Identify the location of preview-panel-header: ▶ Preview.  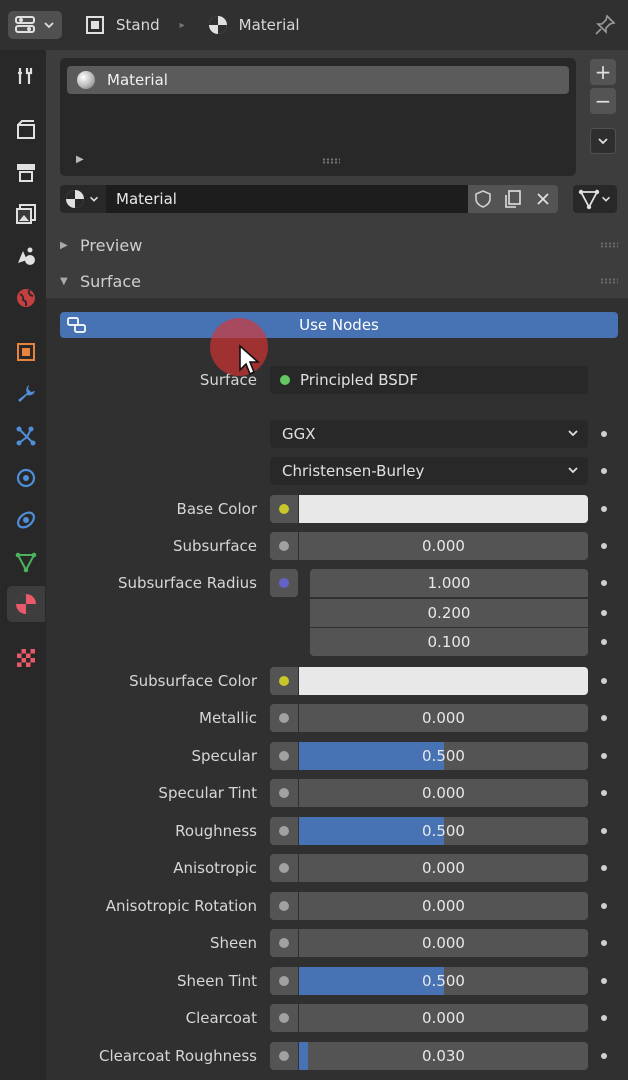
(337, 245).